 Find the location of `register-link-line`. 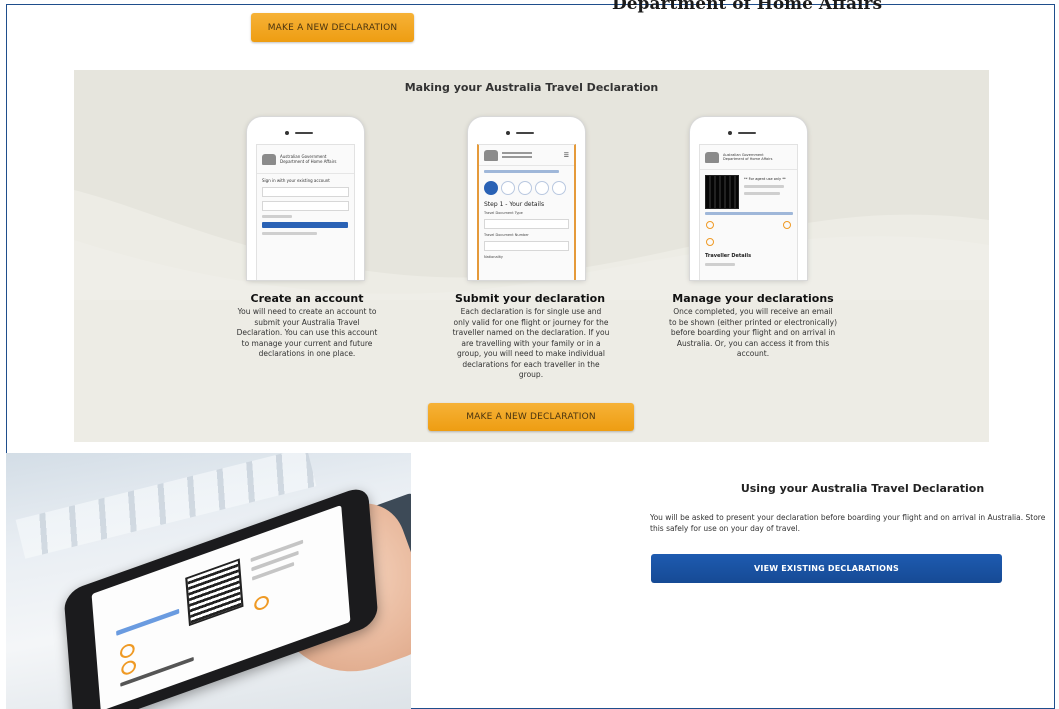

register-link-line is located at coordinates (289, 233).